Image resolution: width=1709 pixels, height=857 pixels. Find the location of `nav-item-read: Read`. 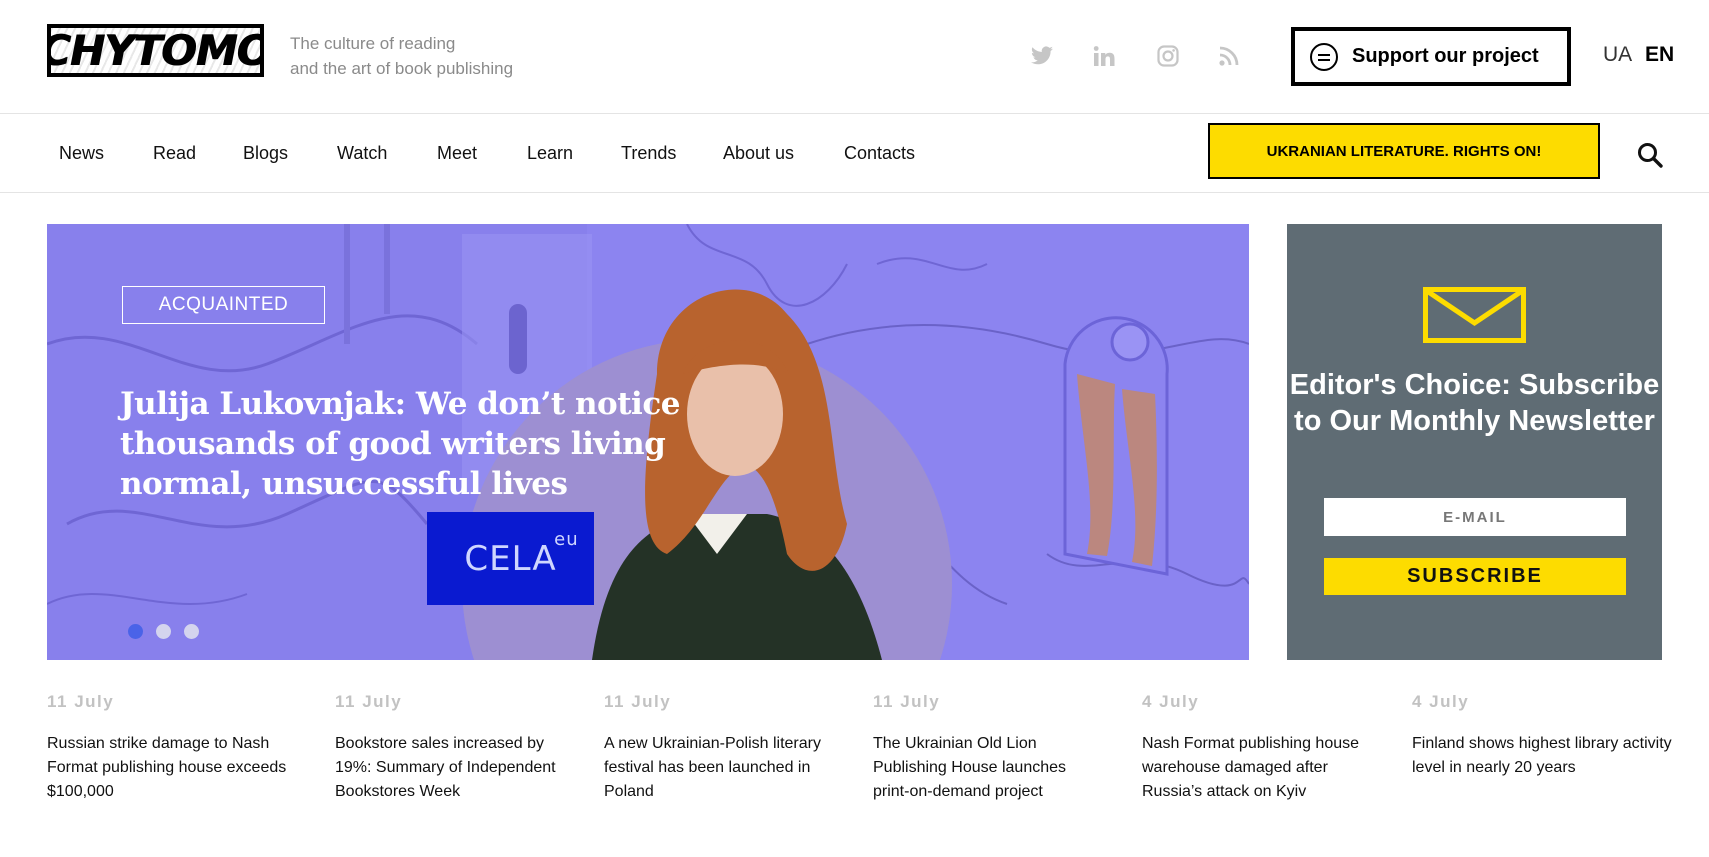

nav-item-read: Read is located at coordinates (174, 153).